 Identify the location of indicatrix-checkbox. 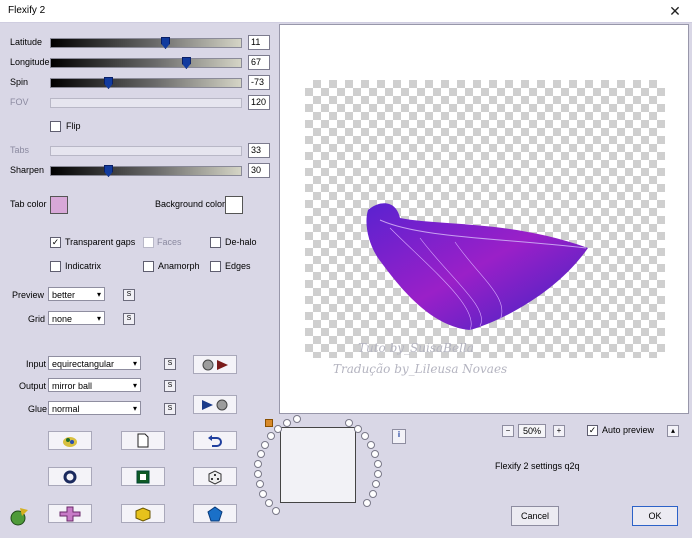
(55, 266).